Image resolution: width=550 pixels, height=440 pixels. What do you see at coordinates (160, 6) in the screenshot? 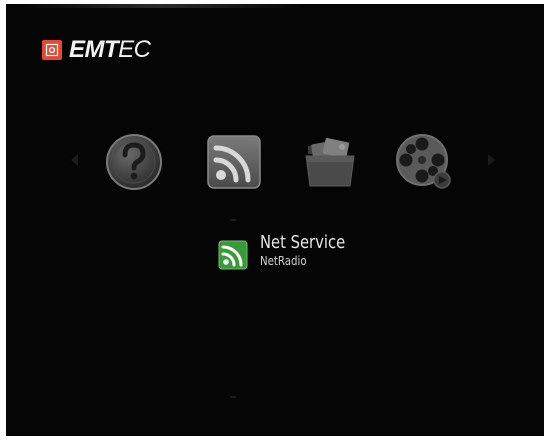
I see `top-edge-strip` at bounding box center [160, 6].